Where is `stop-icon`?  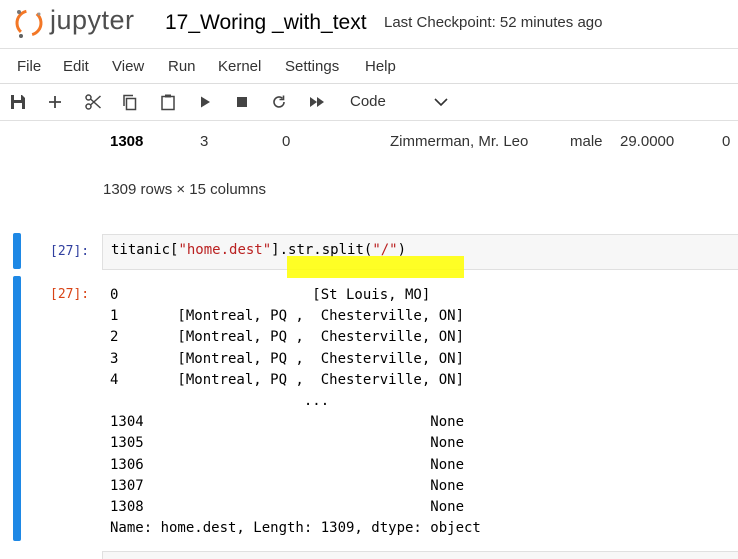 stop-icon is located at coordinates (242, 102).